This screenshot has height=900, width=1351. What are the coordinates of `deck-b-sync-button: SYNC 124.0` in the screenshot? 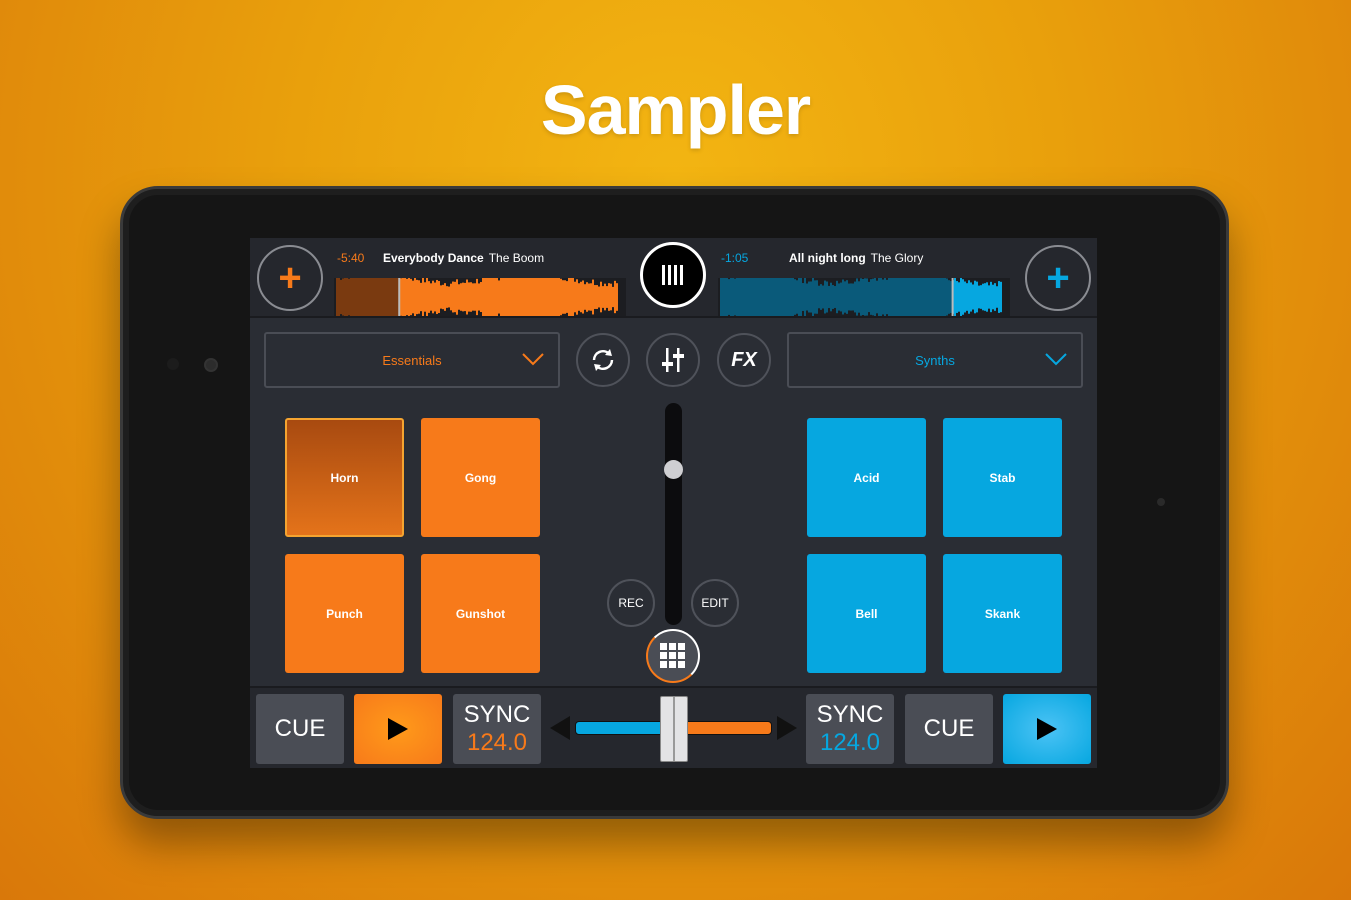 It's located at (850, 729).